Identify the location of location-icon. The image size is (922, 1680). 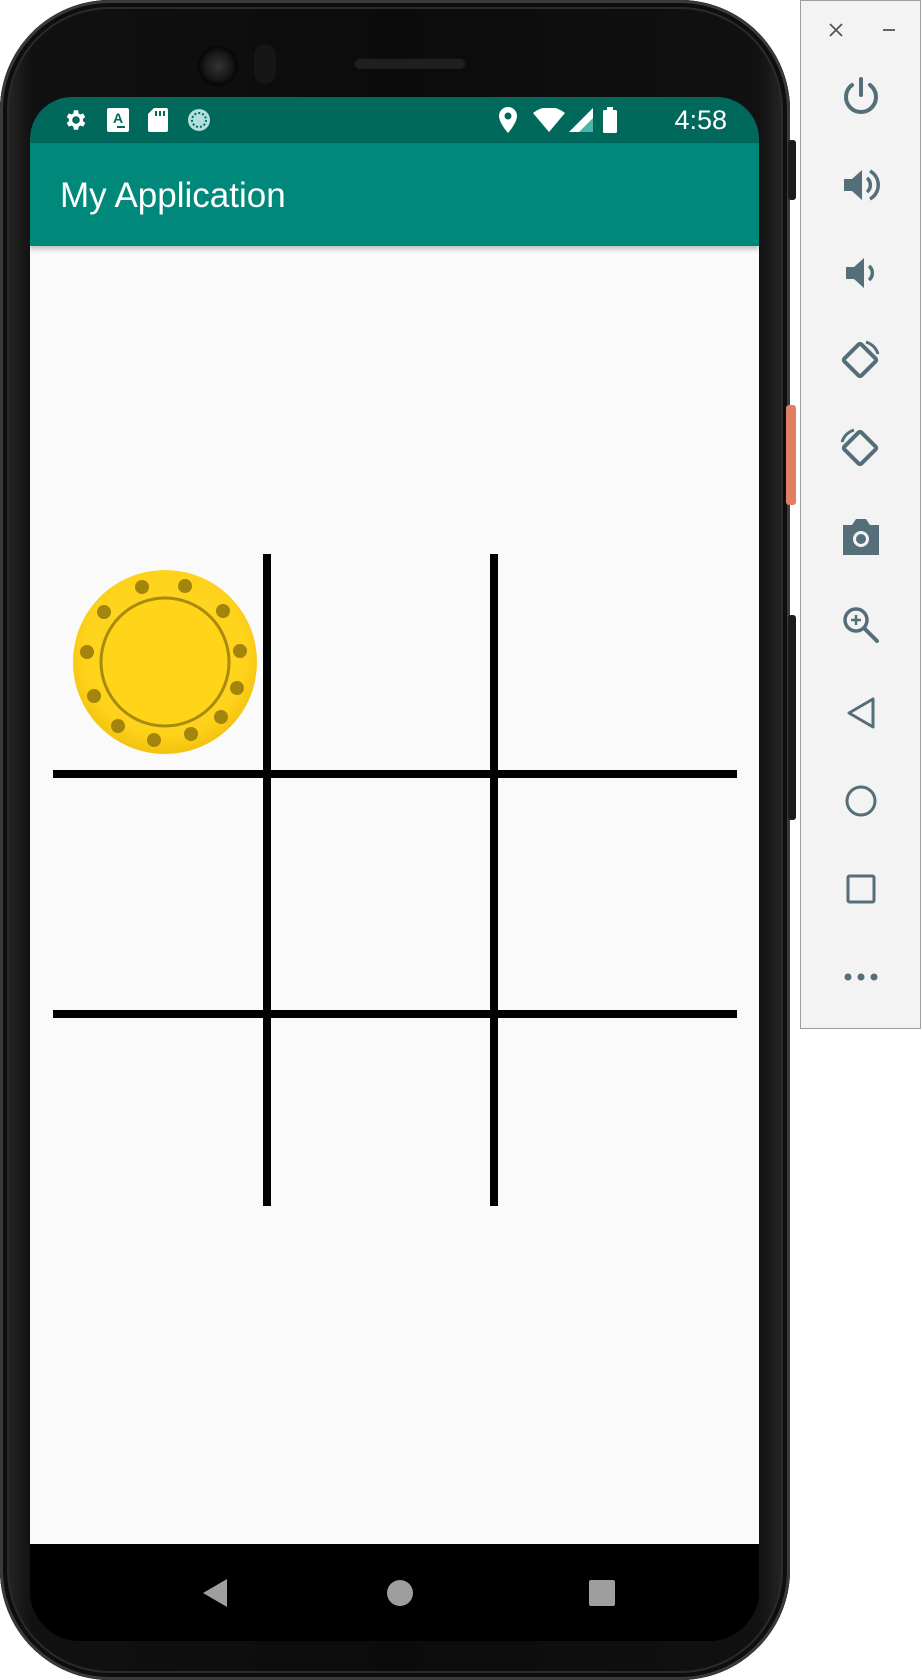
(508, 120).